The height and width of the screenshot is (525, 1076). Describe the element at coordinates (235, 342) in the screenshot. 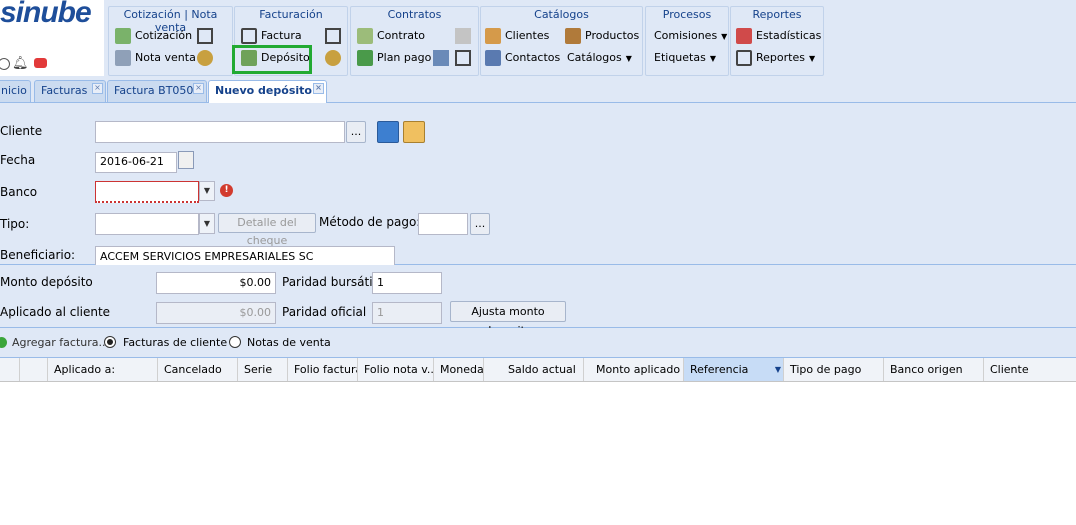

I see `radio-notas-venta` at that location.